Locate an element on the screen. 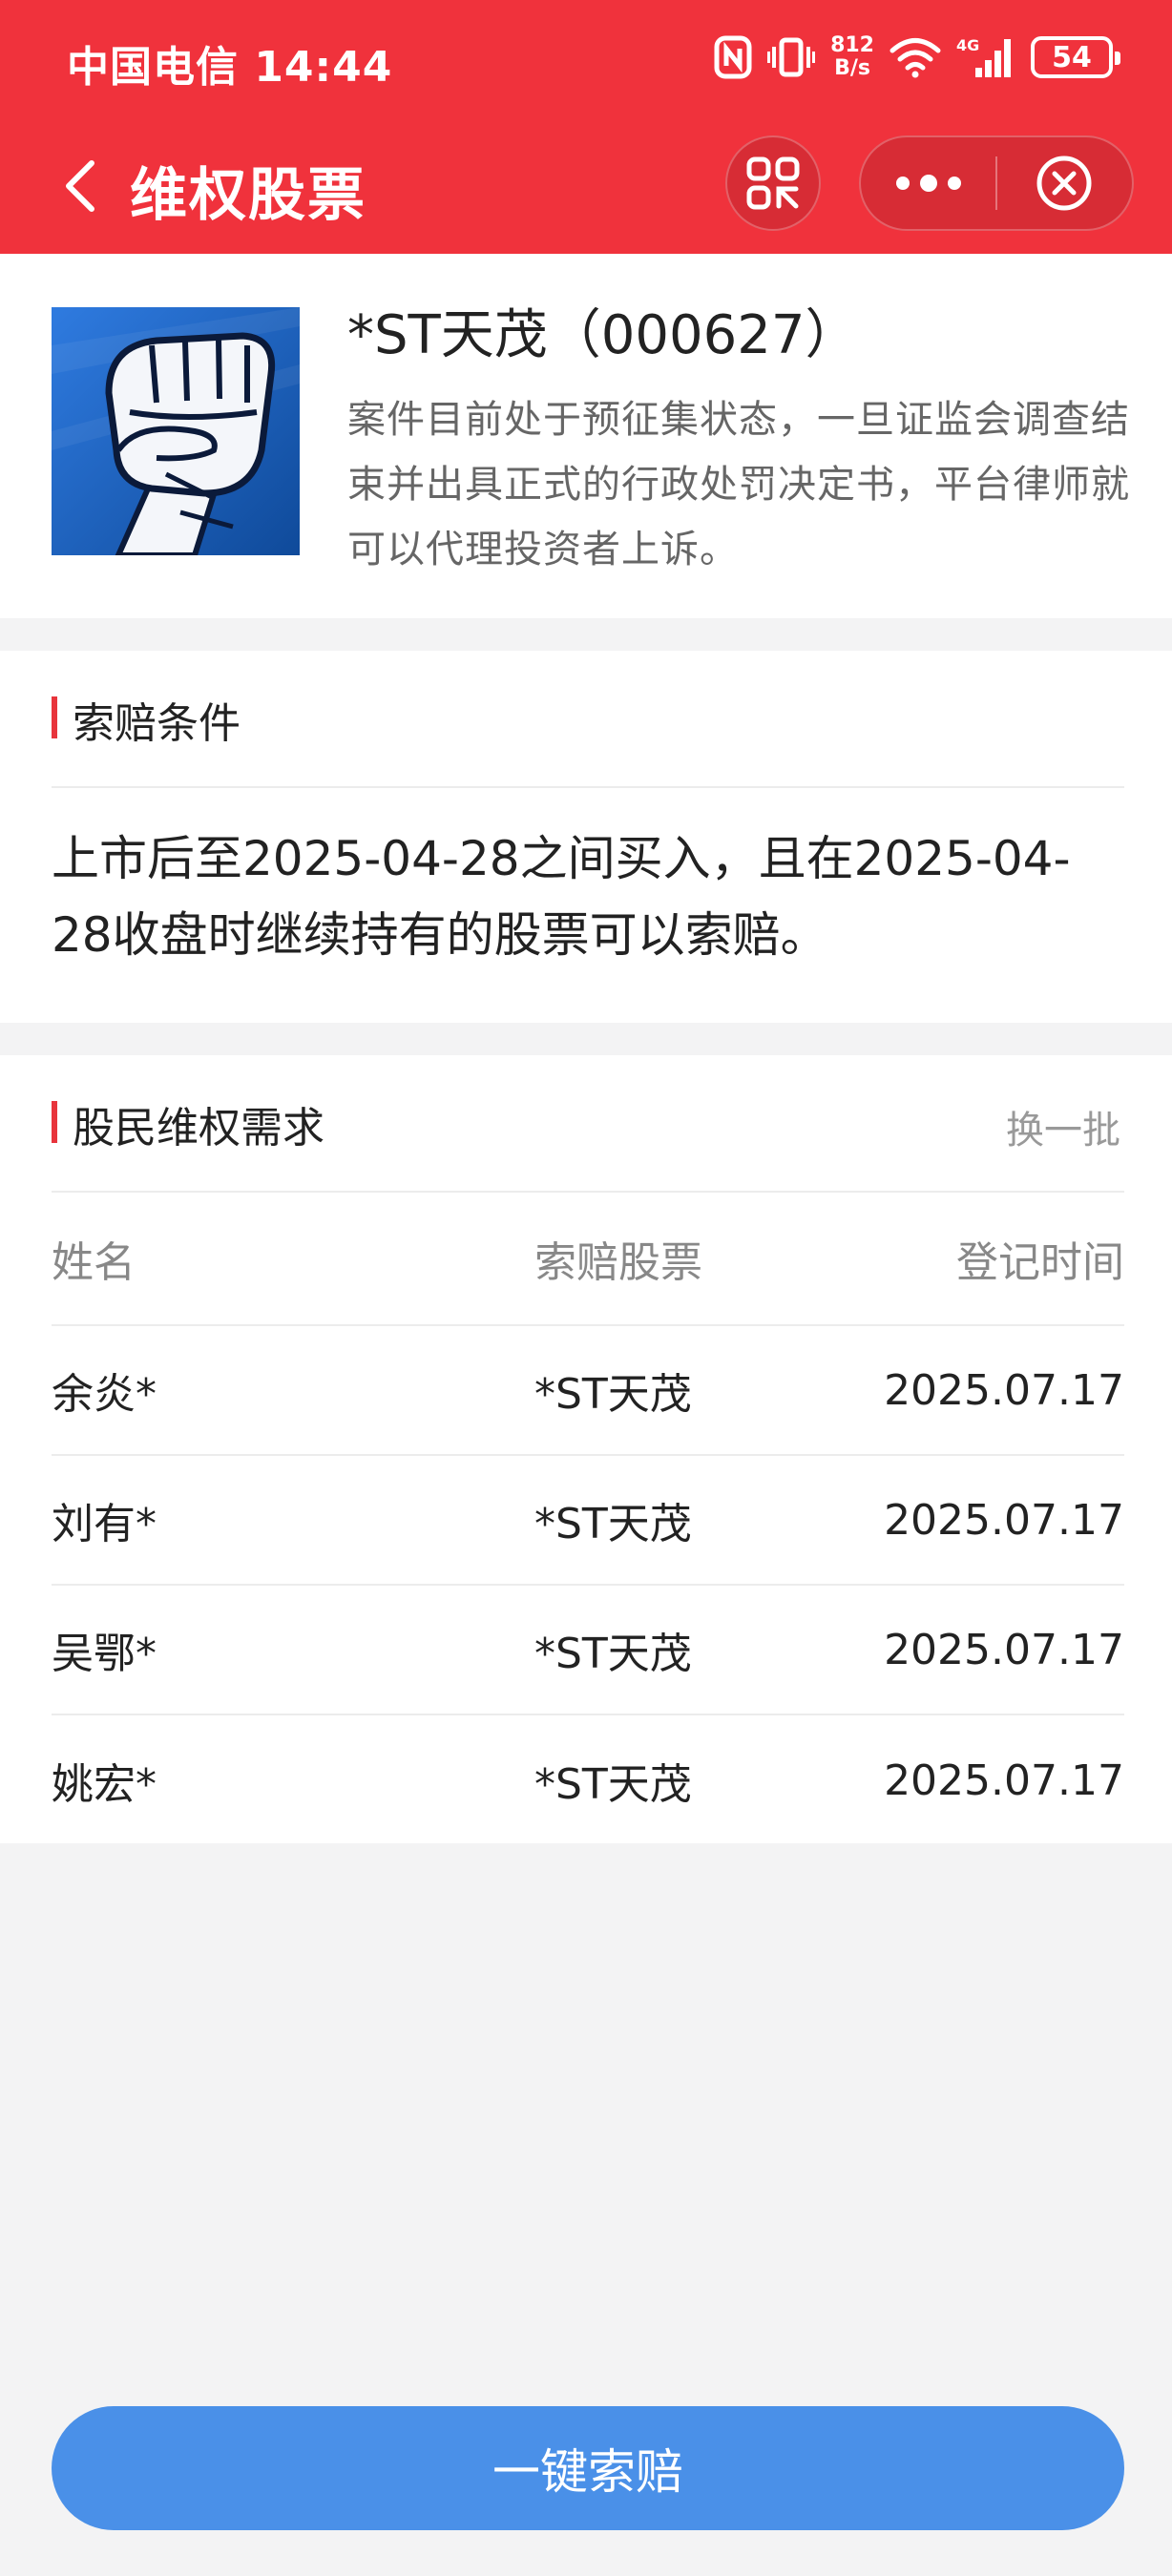 This screenshot has width=1172, height=2576. battery-level: 54 is located at coordinates (1072, 57).